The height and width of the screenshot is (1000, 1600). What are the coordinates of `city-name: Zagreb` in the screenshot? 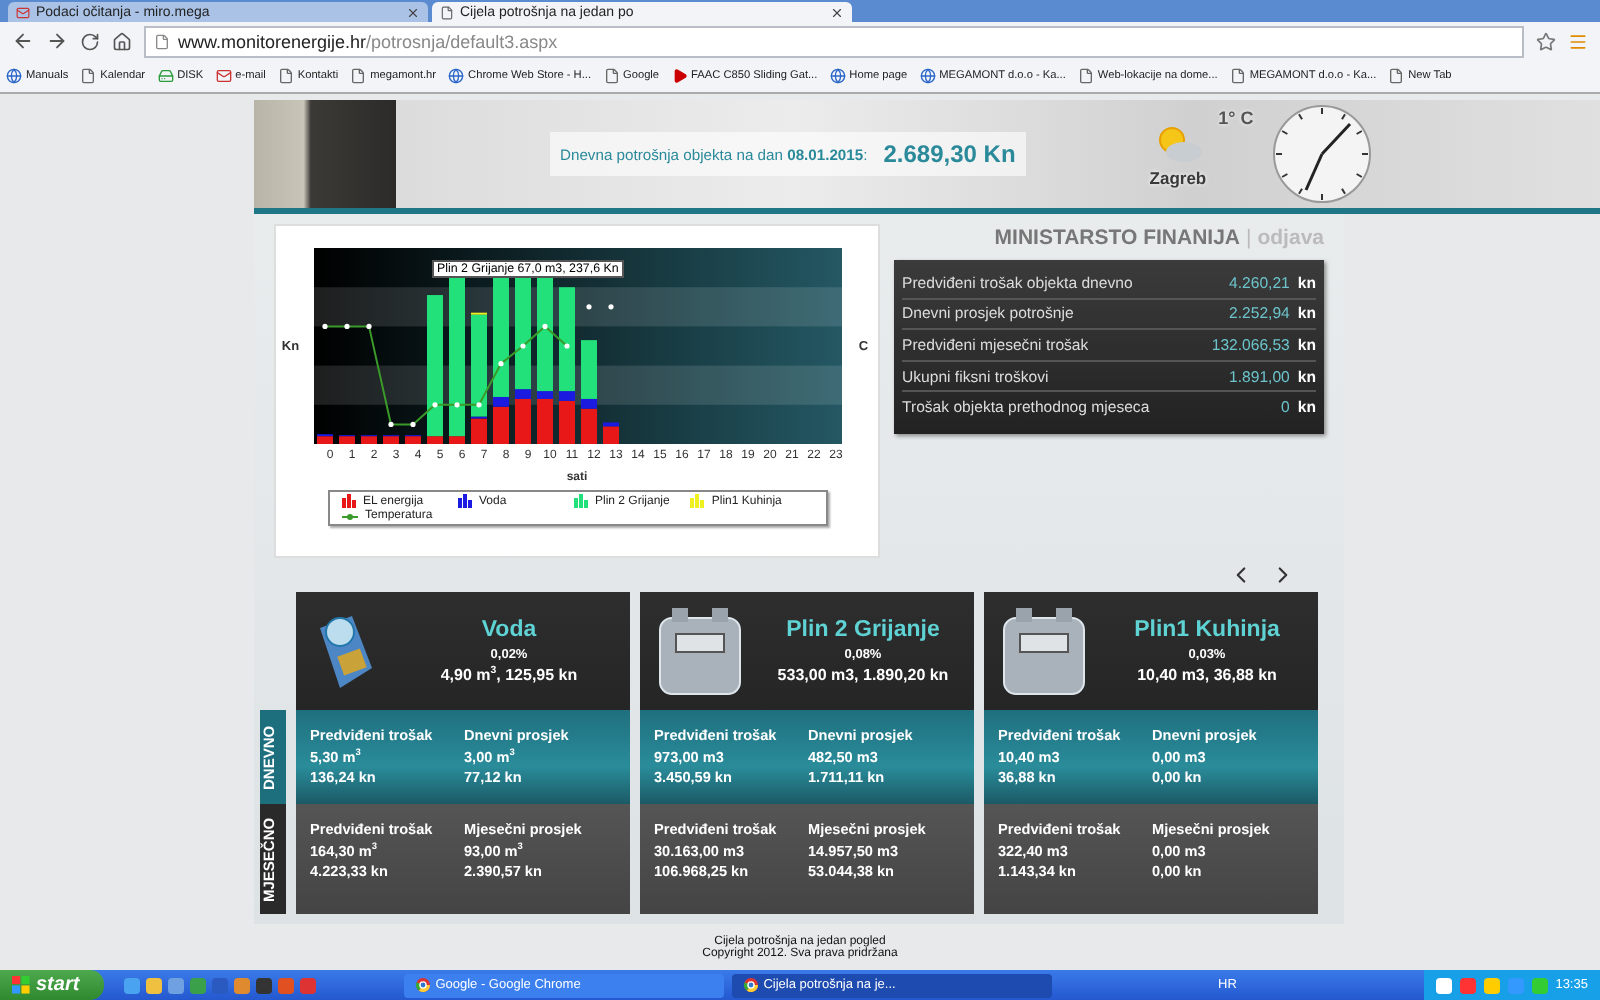 It's located at (1178, 177).